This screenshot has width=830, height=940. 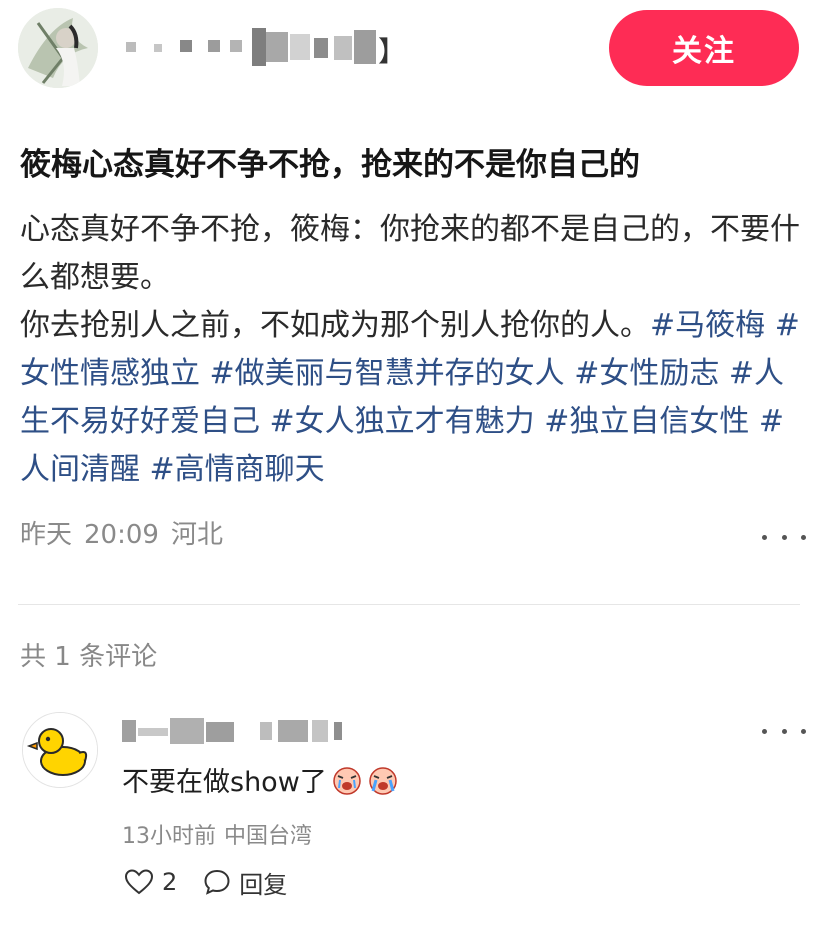 What do you see at coordinates (121, 535) in the screenshot?
I see `post-time: 20:09` at bounding box center [121, 535].